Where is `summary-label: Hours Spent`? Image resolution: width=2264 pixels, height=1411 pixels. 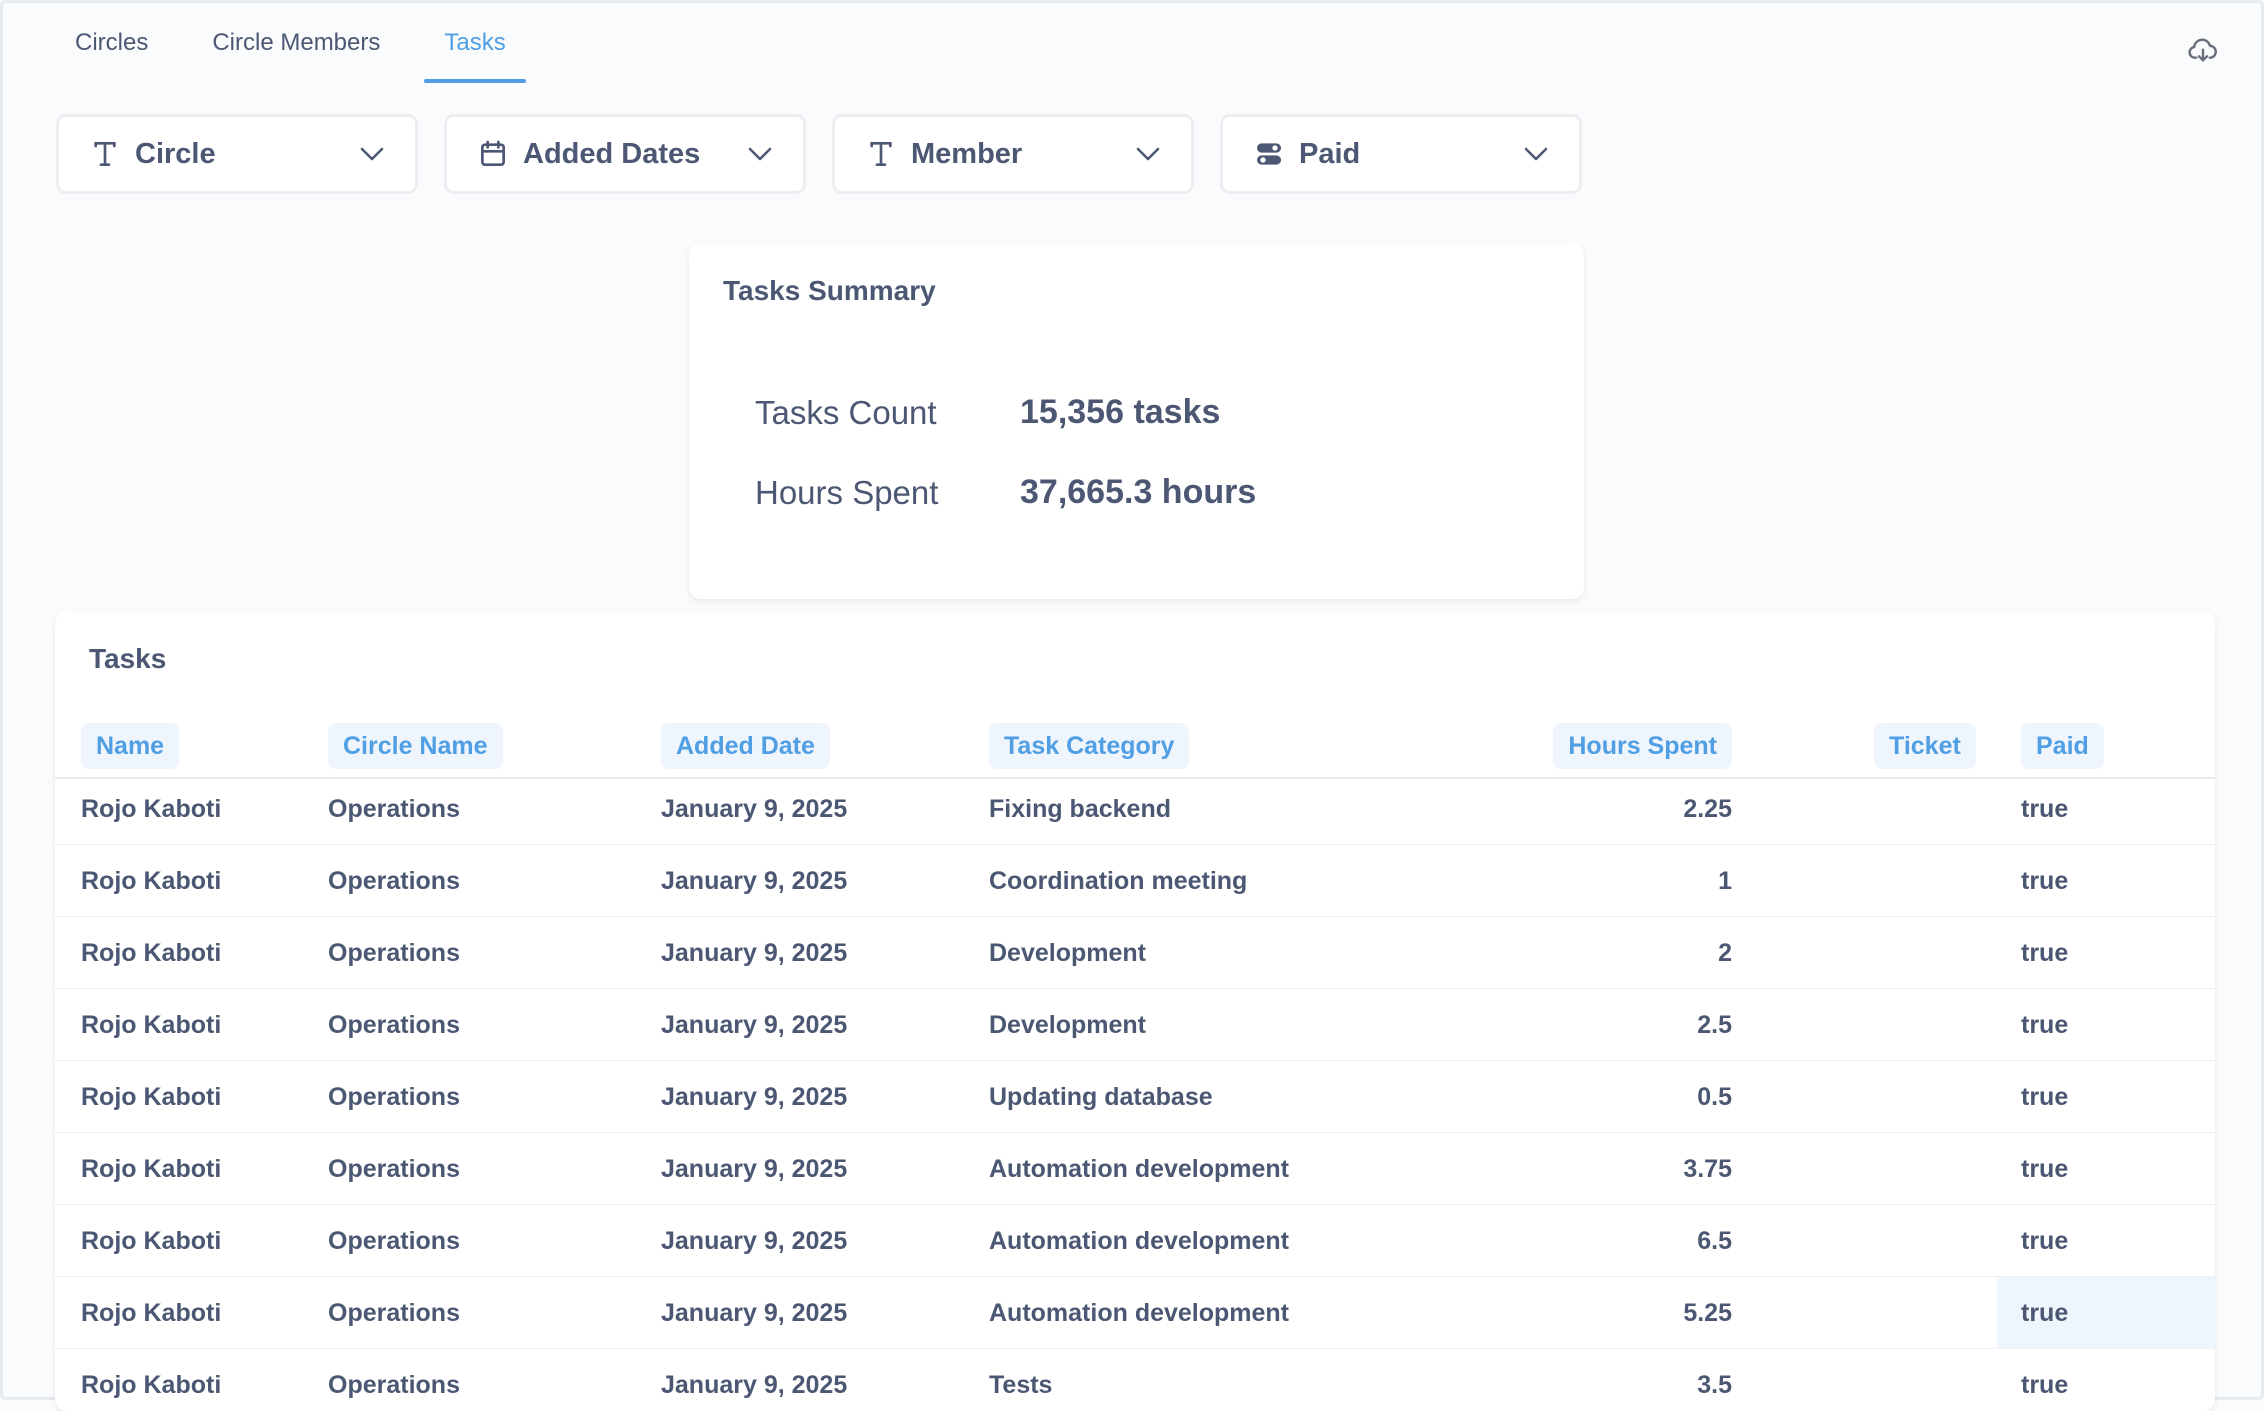 summary-label: Hours Spent is located at coordinates (847, 492).